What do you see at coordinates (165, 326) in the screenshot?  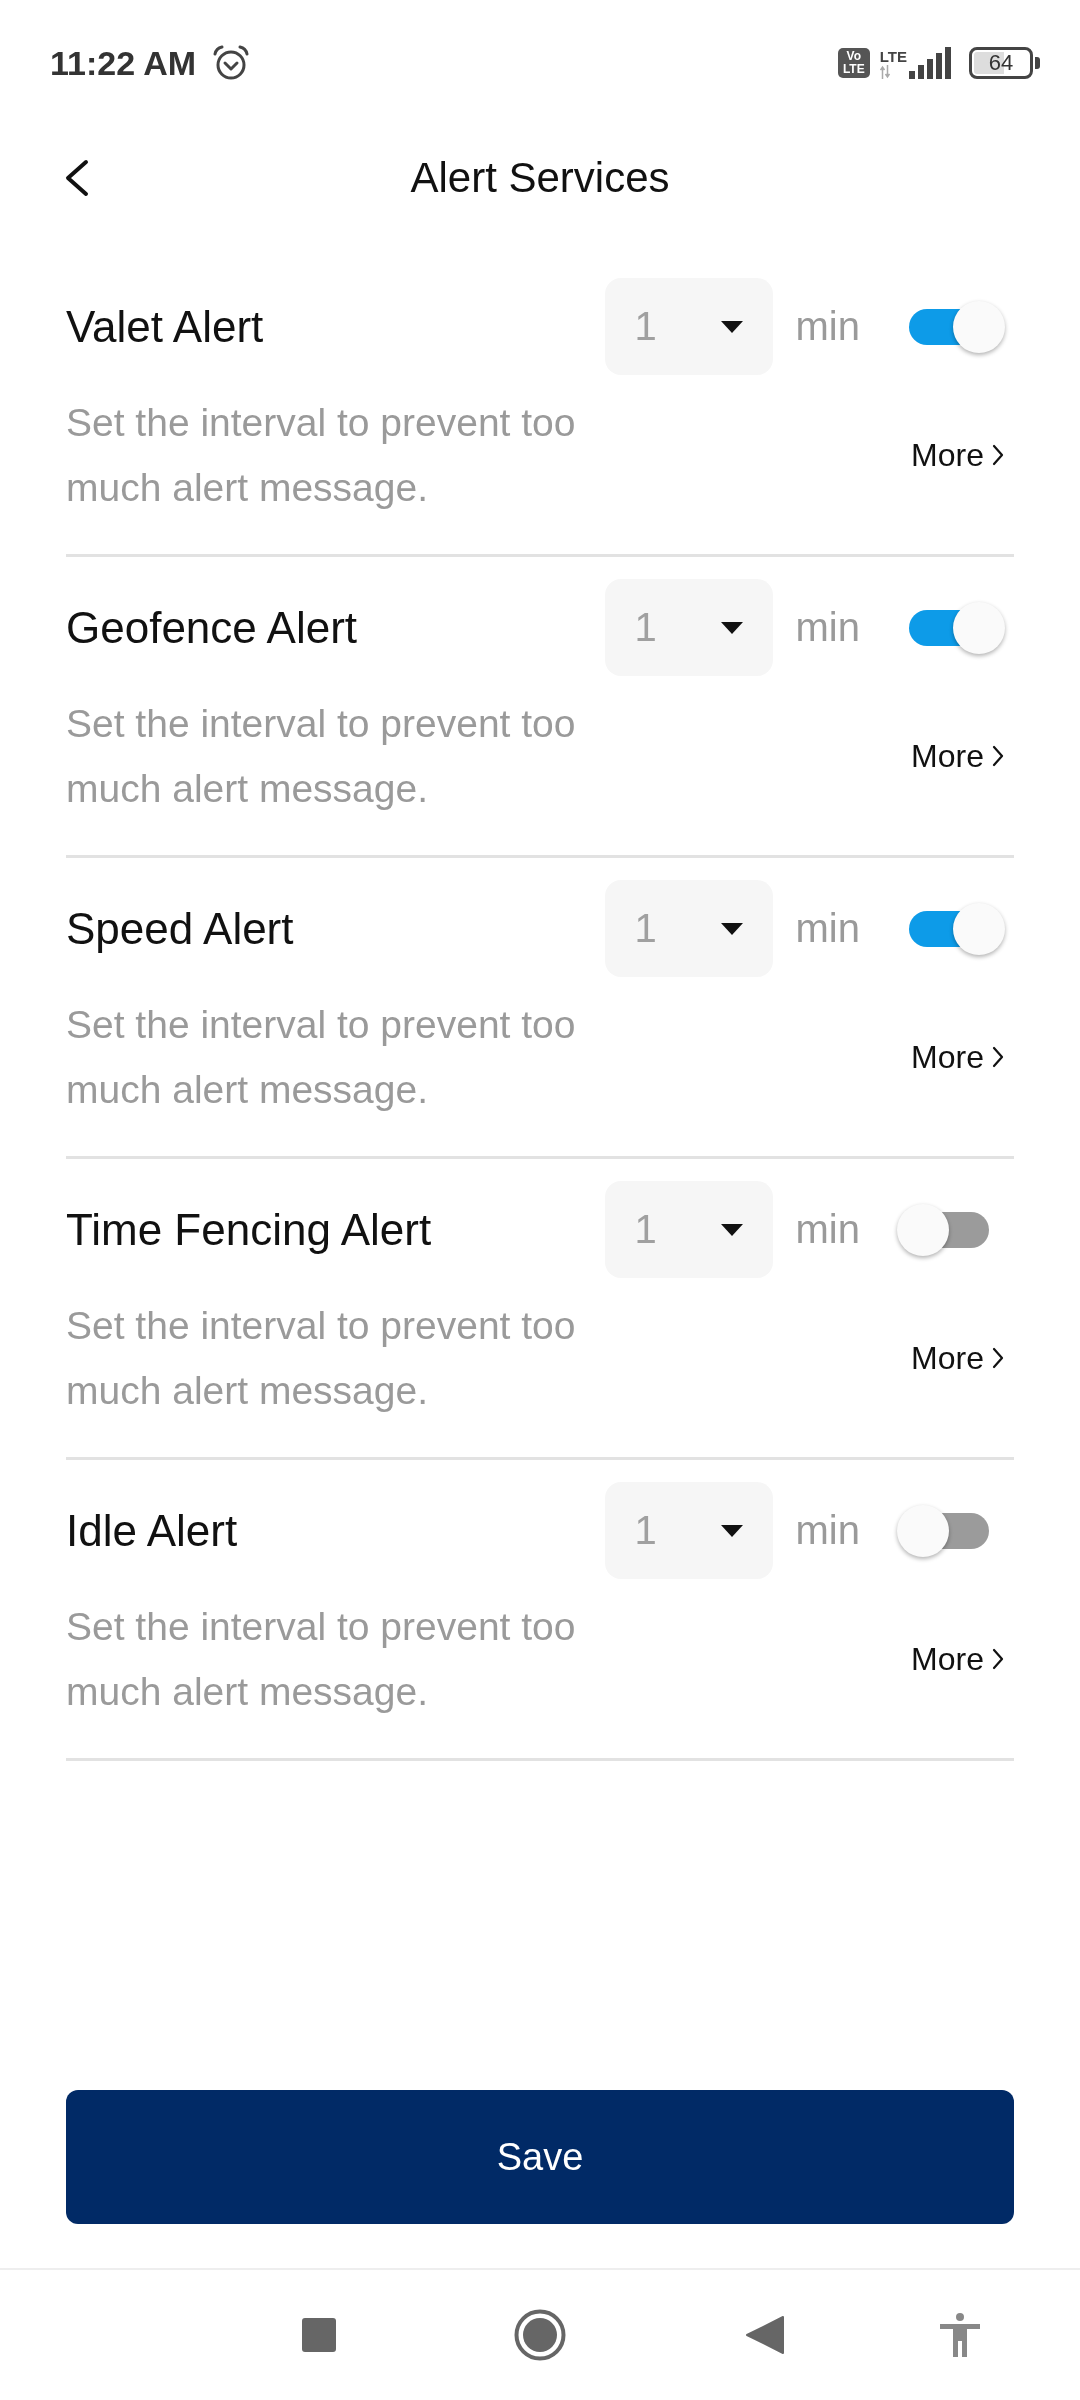 I see `alert-title: Valet Alert` at bounding box center [165, 326].